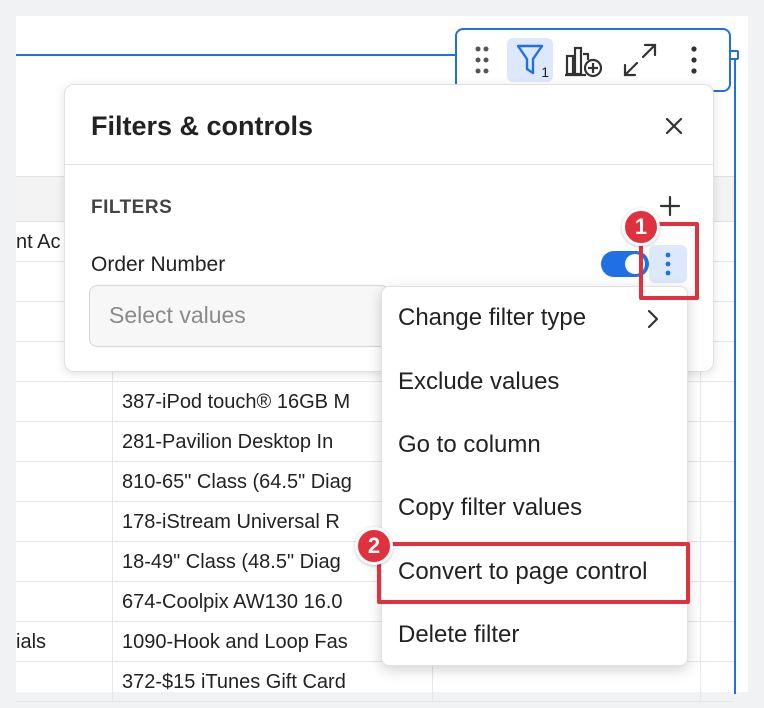  What do you see at coordinates (158, 264) in the screenshot?
I see `filter-name-label: Order Number` at bounding box center [158, 264].